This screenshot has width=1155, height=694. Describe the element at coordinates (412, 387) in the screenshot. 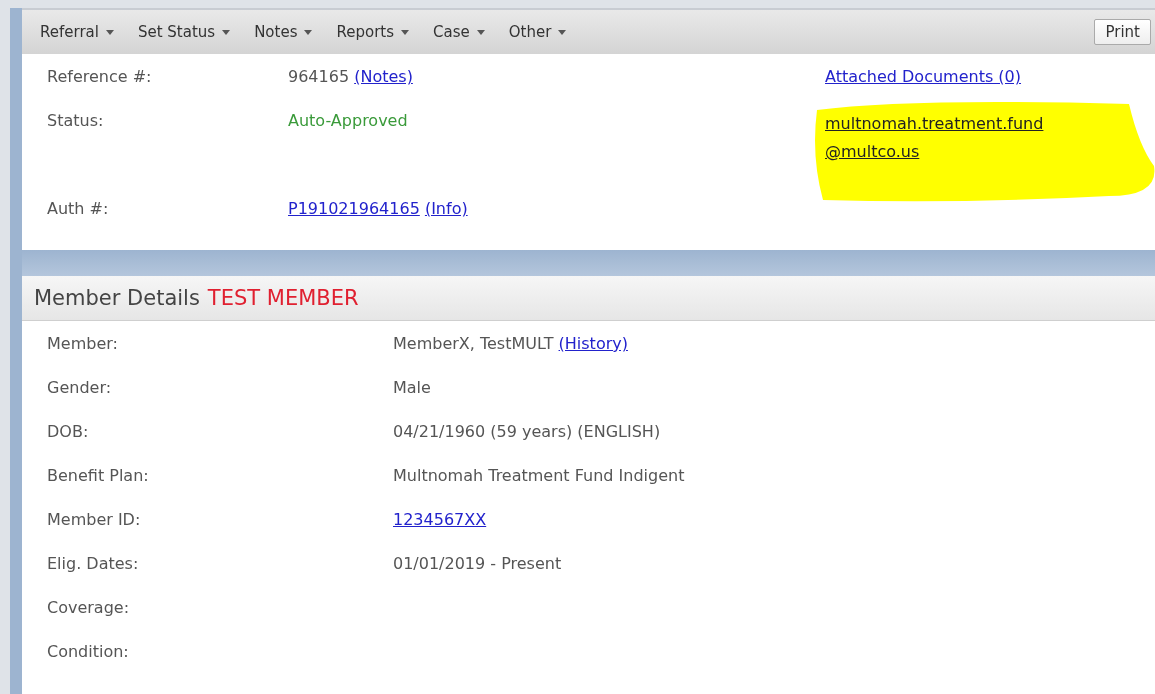

I see `field-value: Male` at that location.